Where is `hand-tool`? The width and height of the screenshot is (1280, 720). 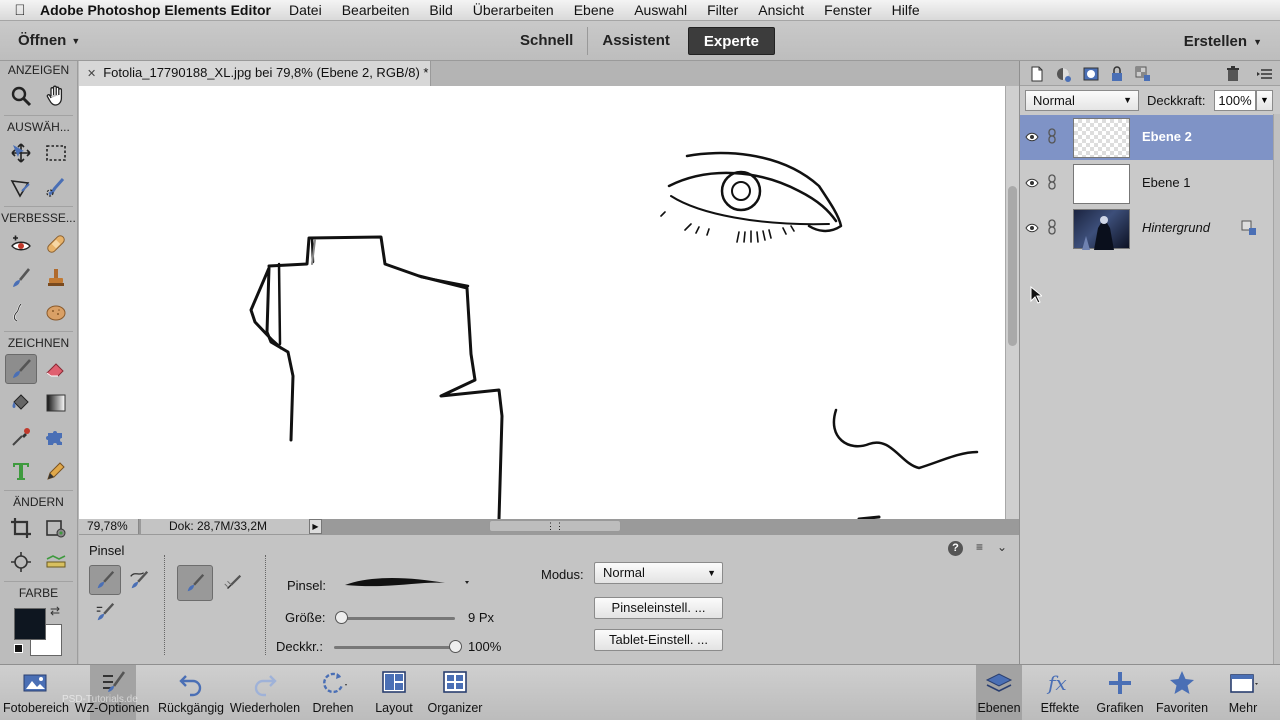
hand-tool is located at coordinates (56, 96).